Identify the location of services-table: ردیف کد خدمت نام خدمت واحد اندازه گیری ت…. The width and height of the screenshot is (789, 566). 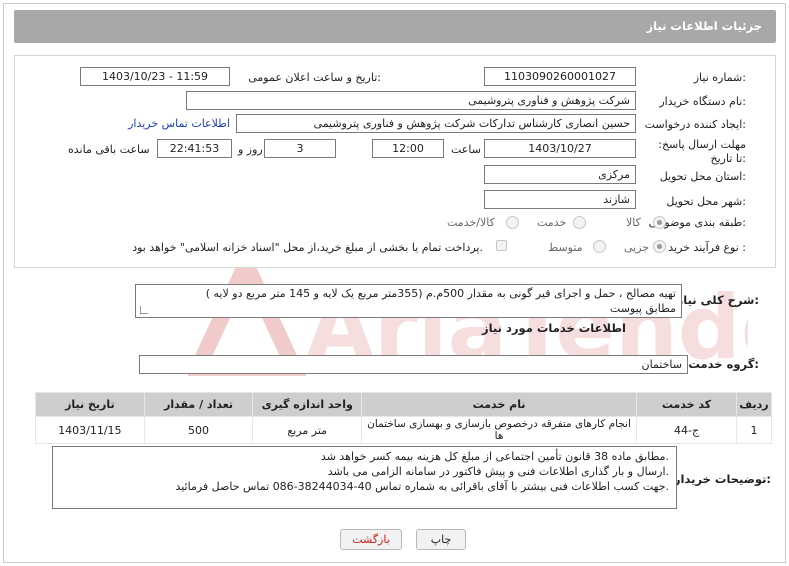
(403, 418).